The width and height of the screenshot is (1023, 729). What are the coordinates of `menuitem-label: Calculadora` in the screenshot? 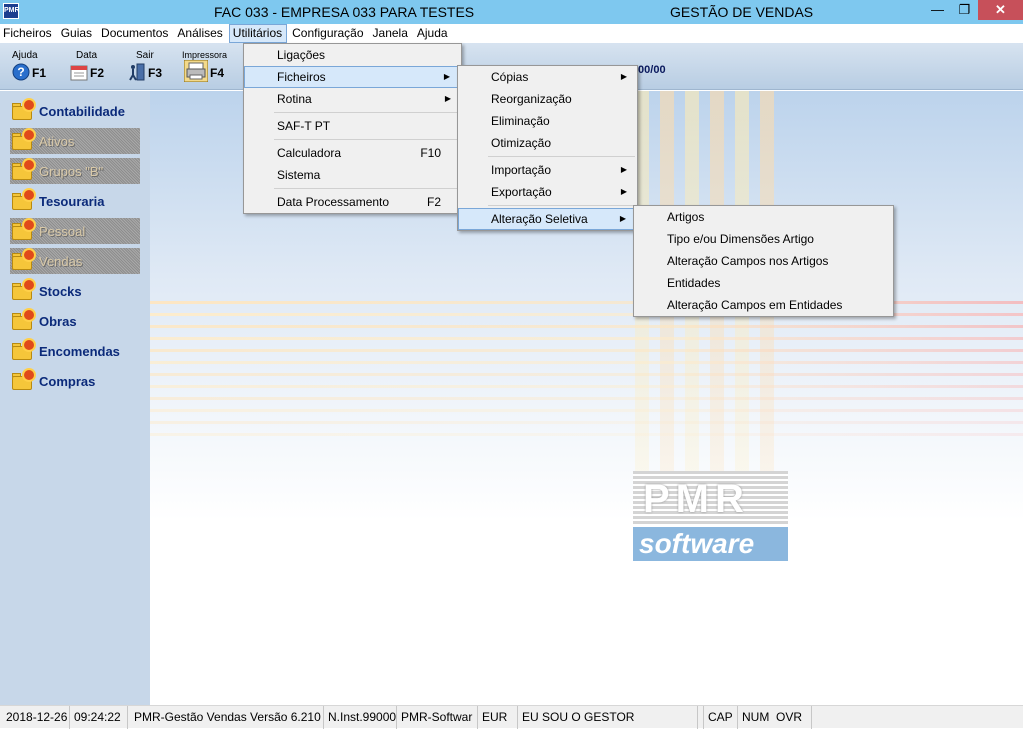 It's located at (309, 153).